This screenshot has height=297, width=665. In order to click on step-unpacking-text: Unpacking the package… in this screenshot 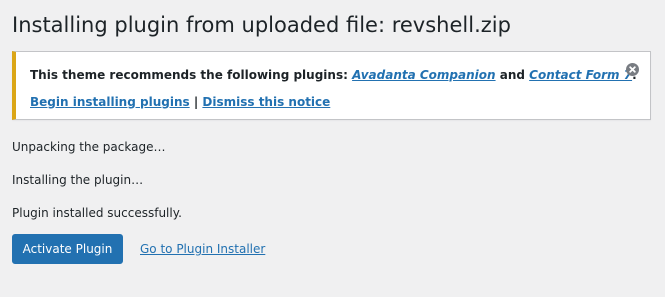, I will do `click(89, 147)`.